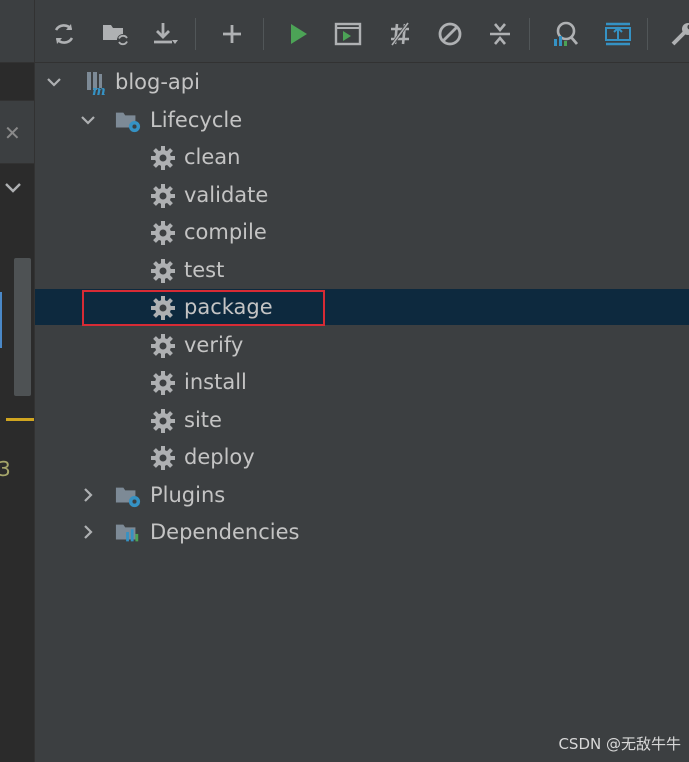 The image size is (689, 762). What do you see at coordinates (5, 469) in the screenshot?
I see `gutter-line-number: 3` at bounding box center [5, 469].